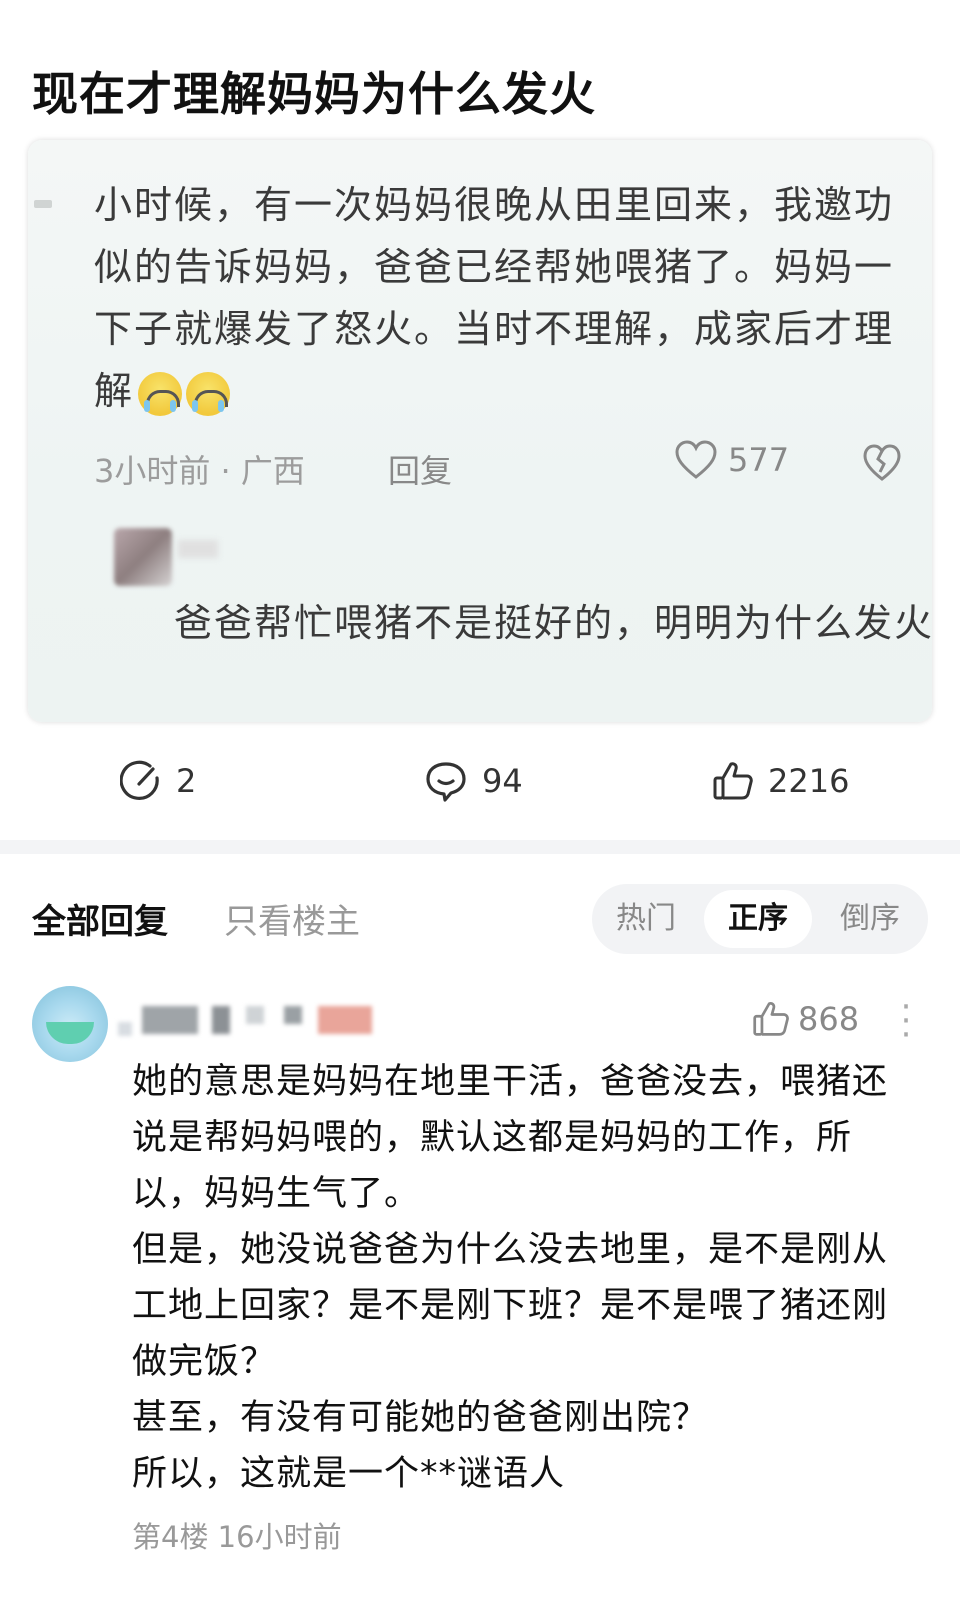 This screenshot has height=1598, width=960. I want to click on comment-meta: 第4楼 16小时前, so click(237, 1535).